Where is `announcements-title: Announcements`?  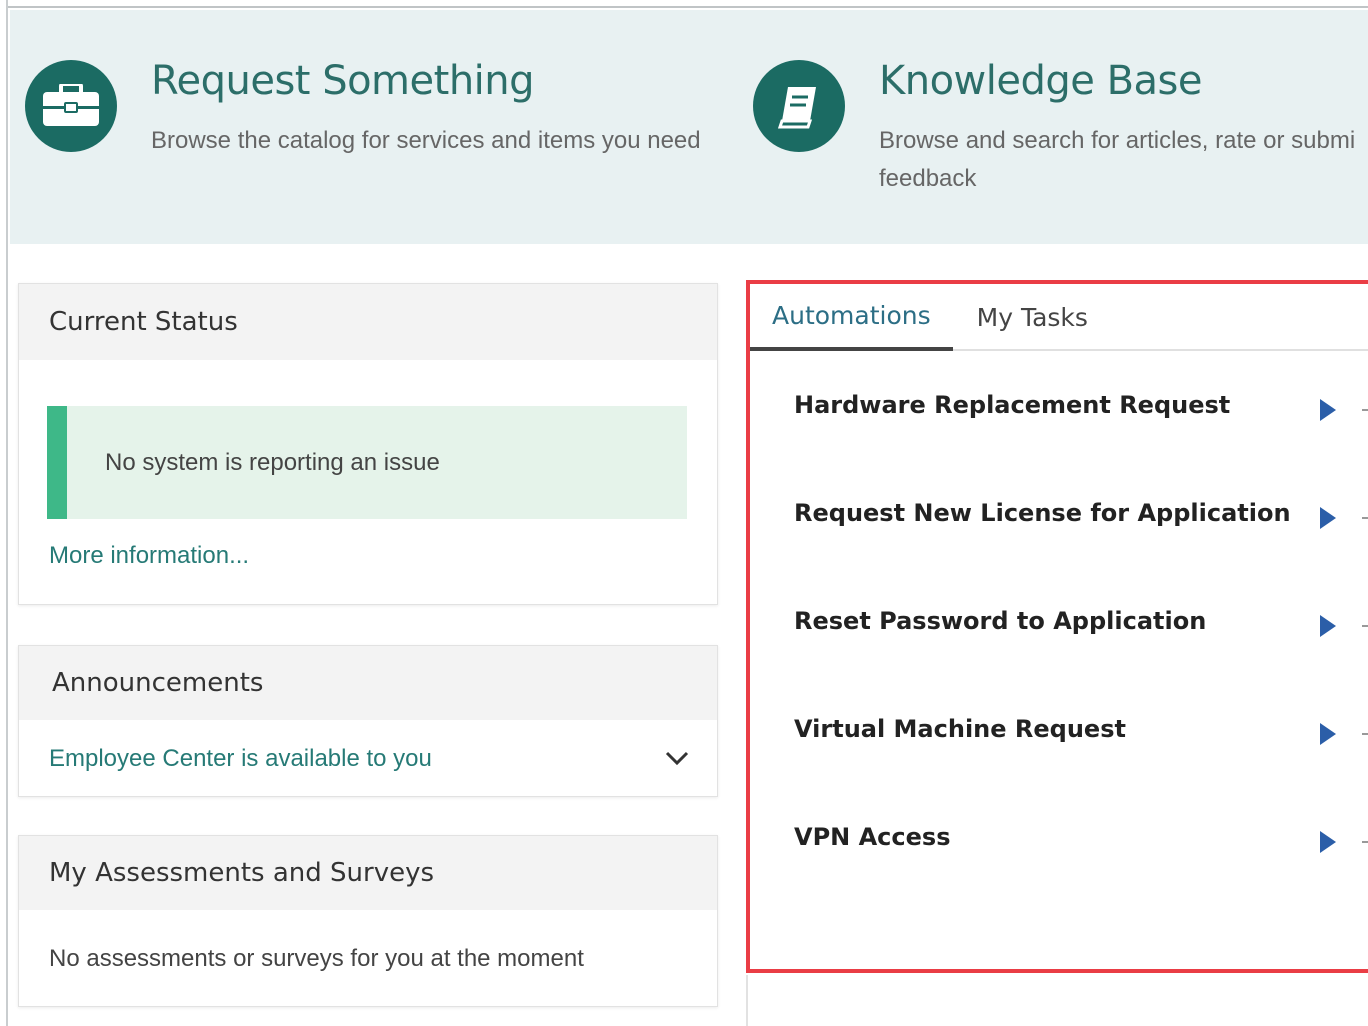 announcements-title: Announcements is located at coordinates (368, 683).